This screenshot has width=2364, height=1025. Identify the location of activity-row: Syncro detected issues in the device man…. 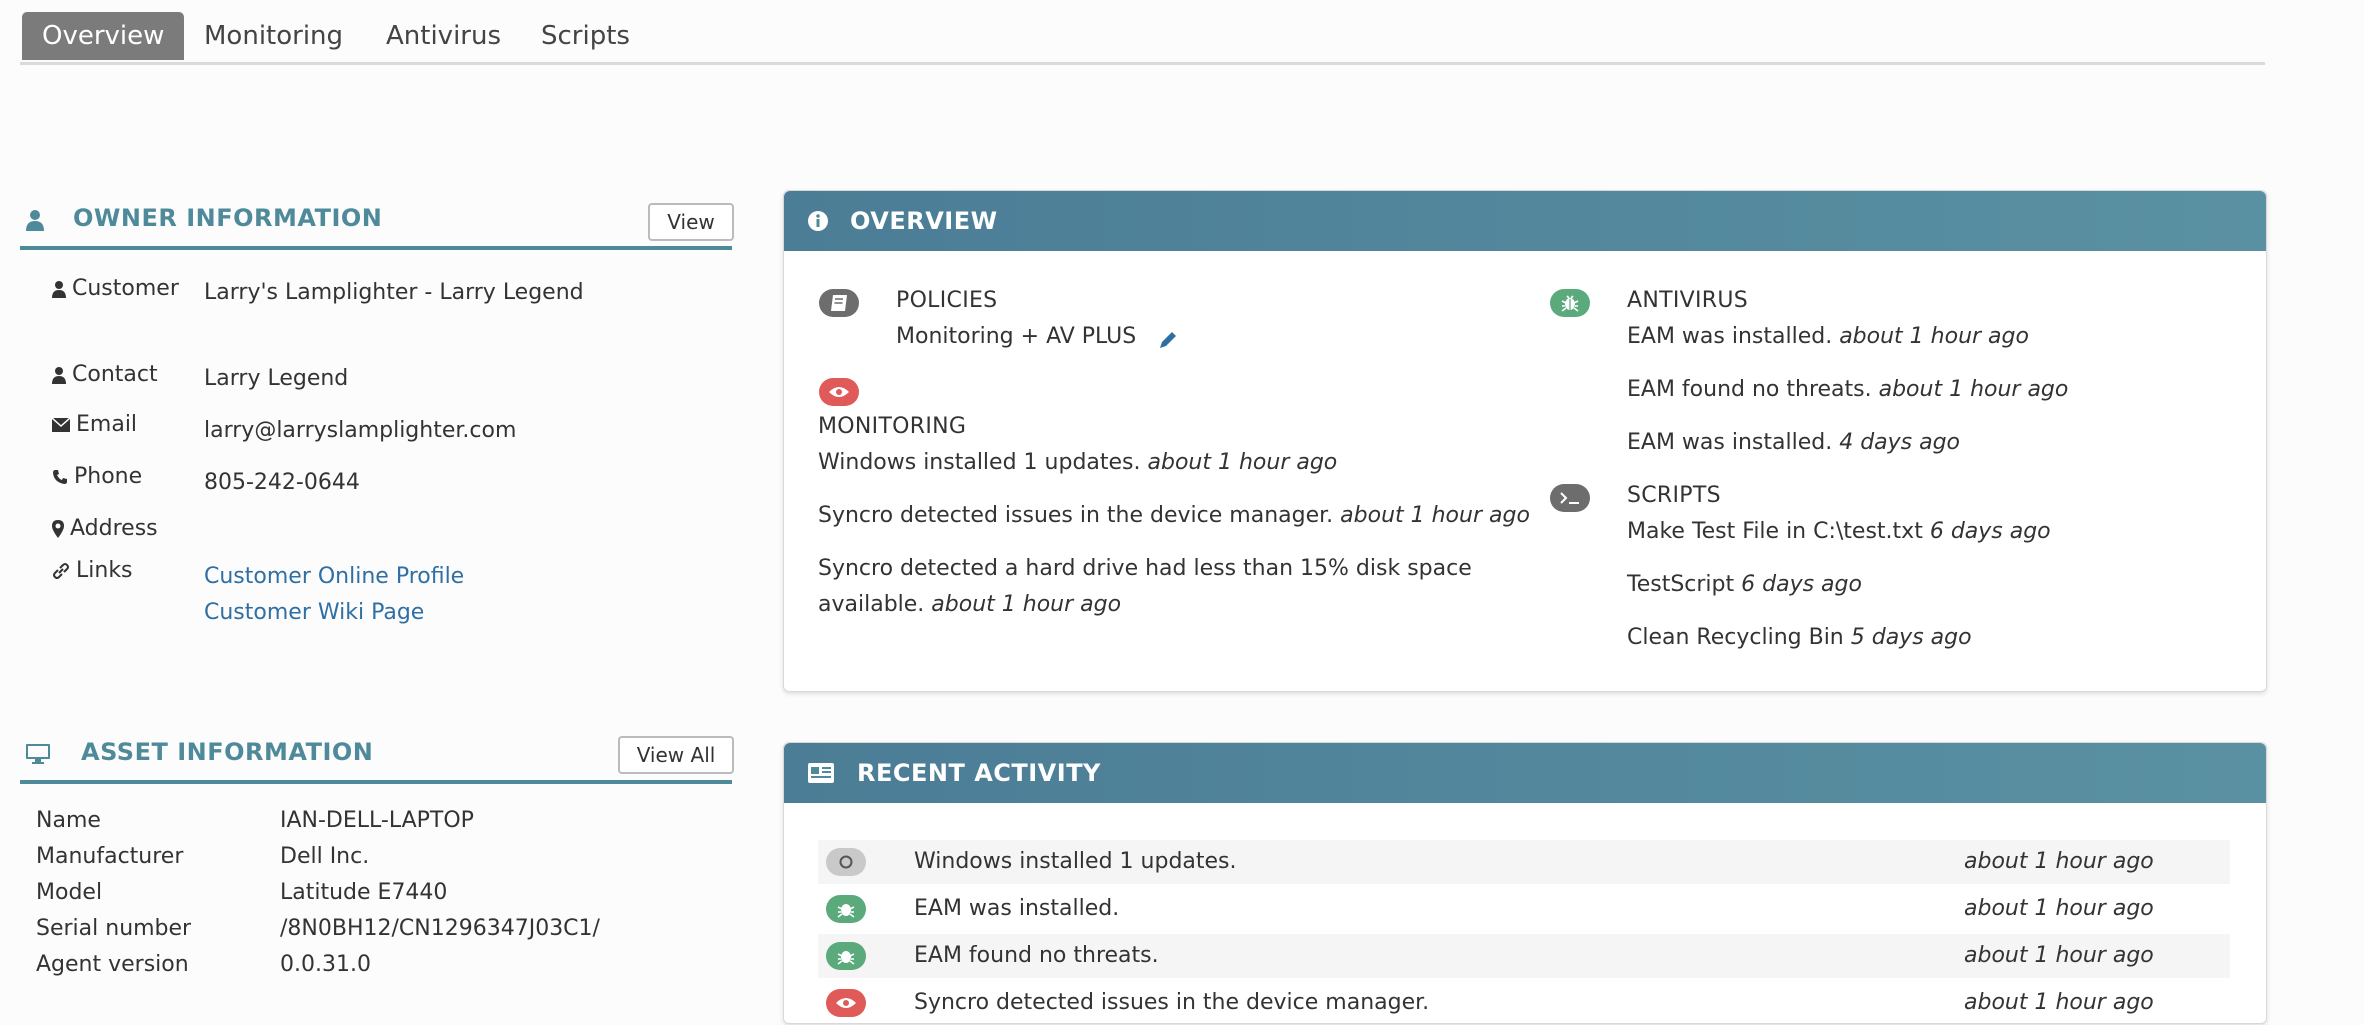
(1524, 1003).